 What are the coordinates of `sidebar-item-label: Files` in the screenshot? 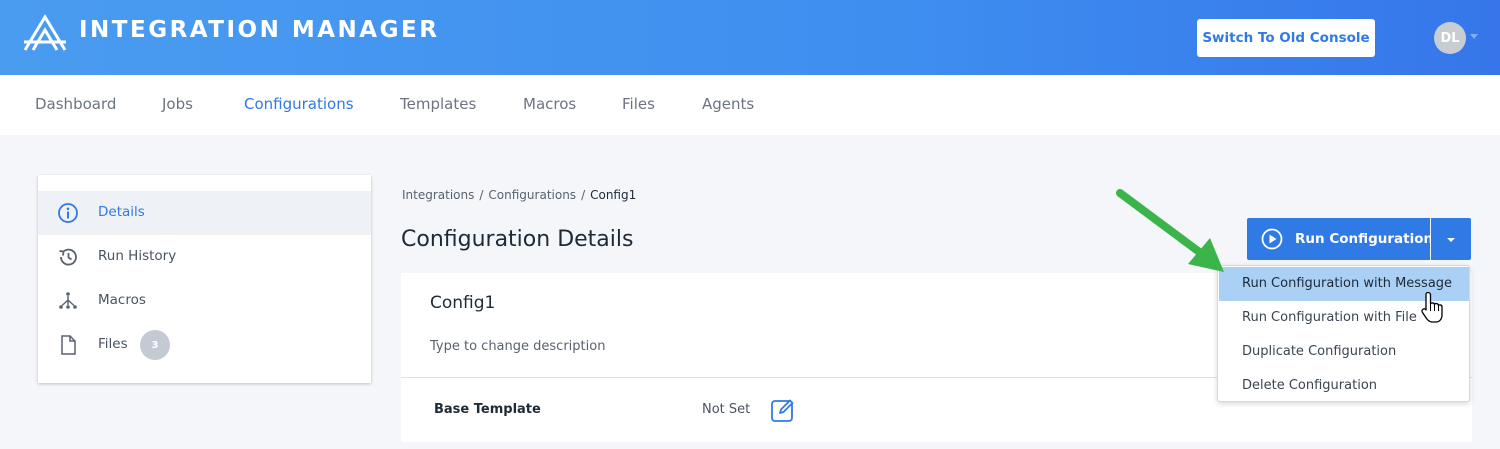 It's located at (113, 344).